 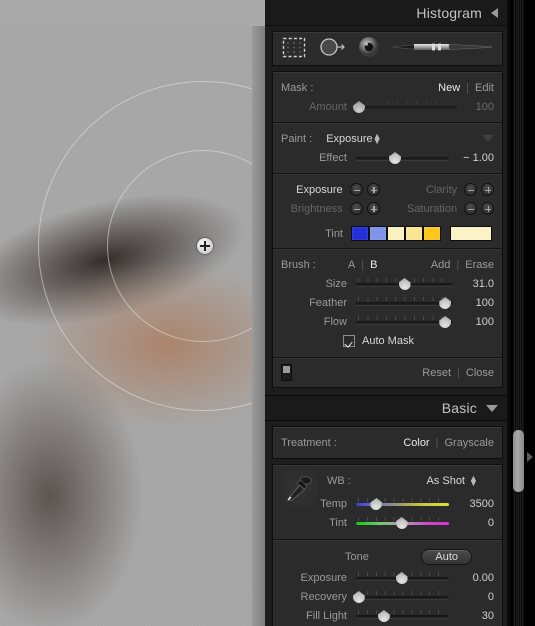 I want to click on effect-brightness-label: Brightness, so click(x=316, y=208).